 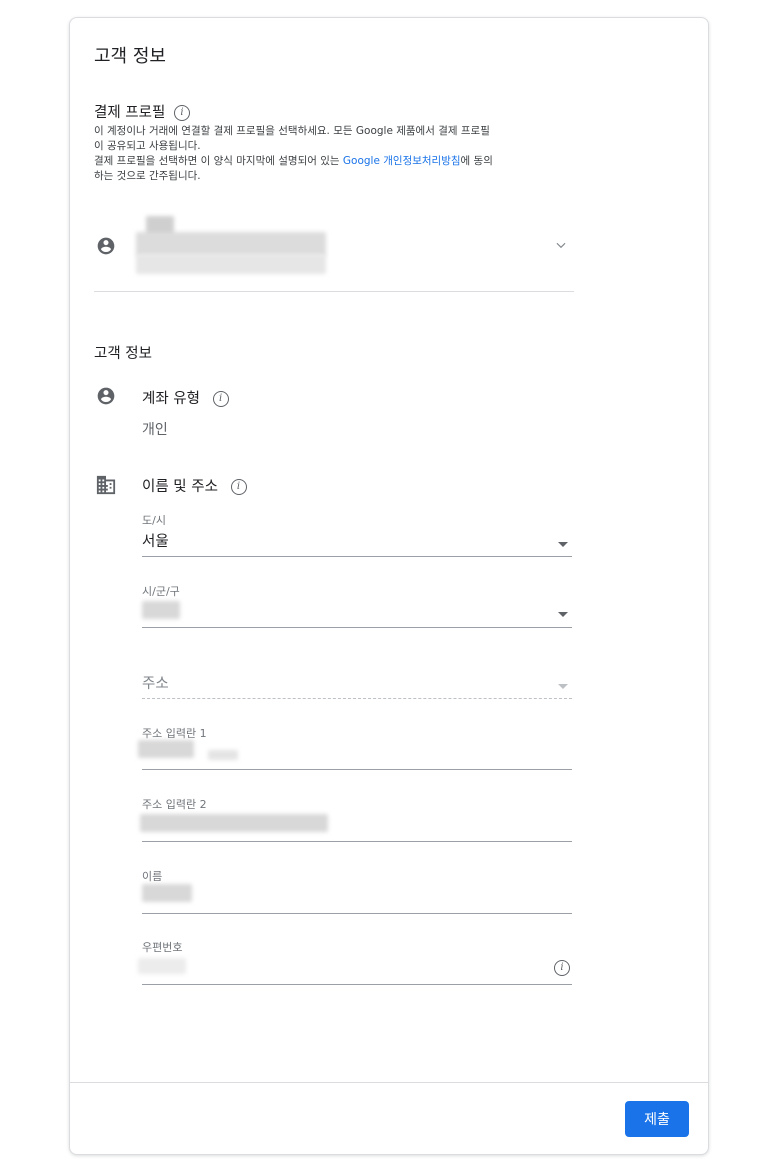 I want to click on postal-label: 우편번호, so click(x=162, y=947).